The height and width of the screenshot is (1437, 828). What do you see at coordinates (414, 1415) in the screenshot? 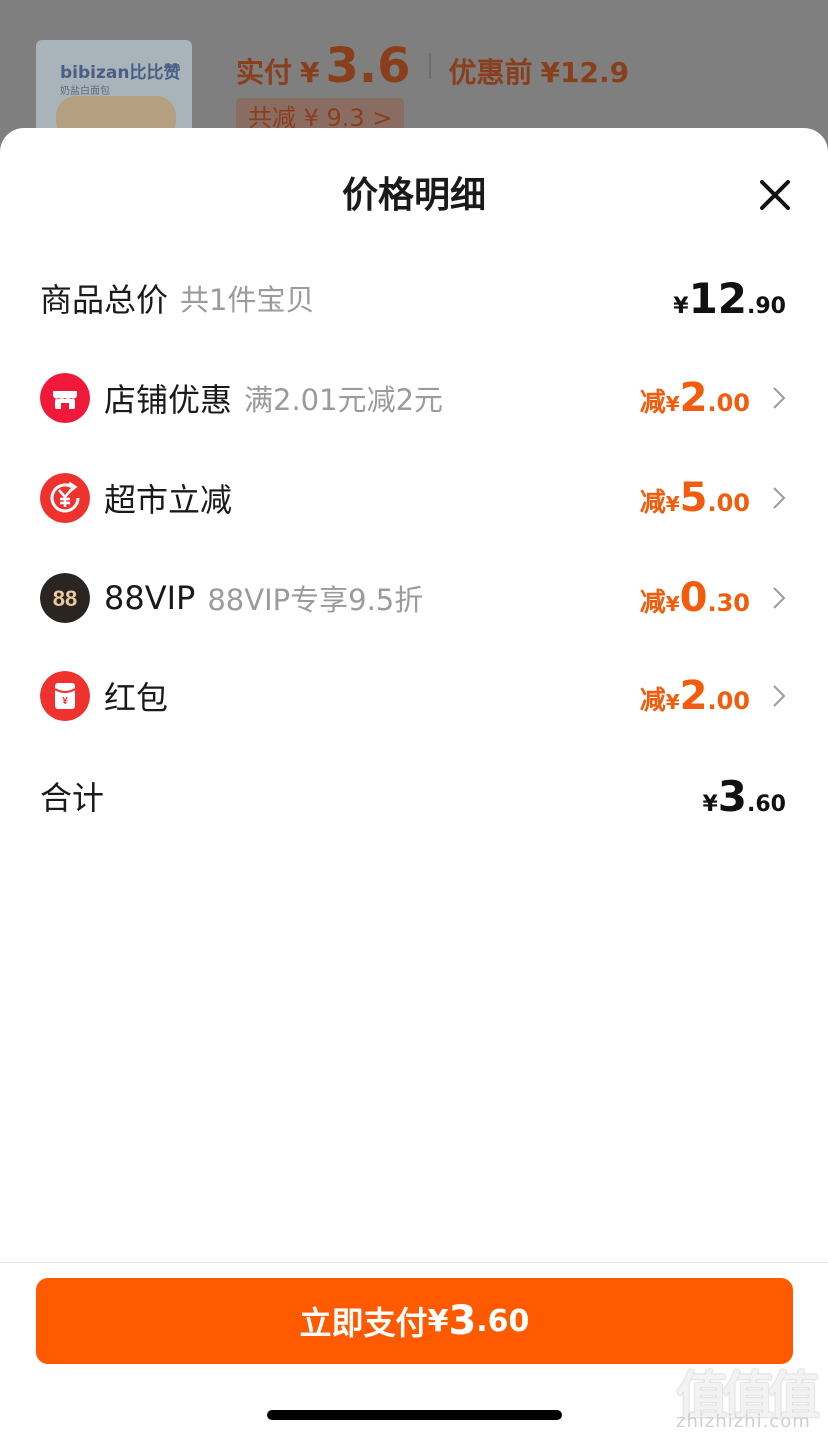
I see `home-indicator` at bounding box center [414, 1415].